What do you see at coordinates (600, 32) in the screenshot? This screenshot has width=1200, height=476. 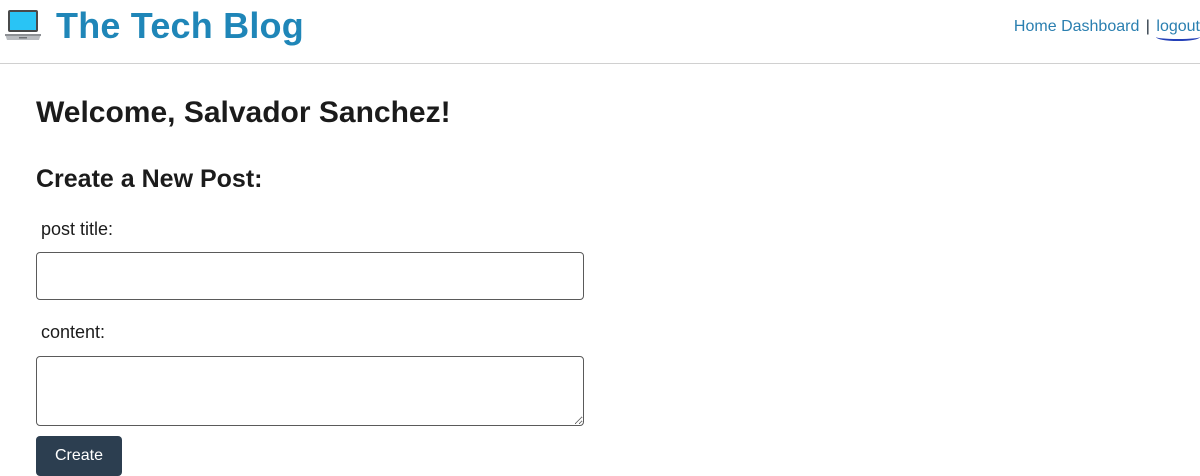 I see `site-header: The Tech Blog Home Dashboard | logout` at bounding box center [600, 32].